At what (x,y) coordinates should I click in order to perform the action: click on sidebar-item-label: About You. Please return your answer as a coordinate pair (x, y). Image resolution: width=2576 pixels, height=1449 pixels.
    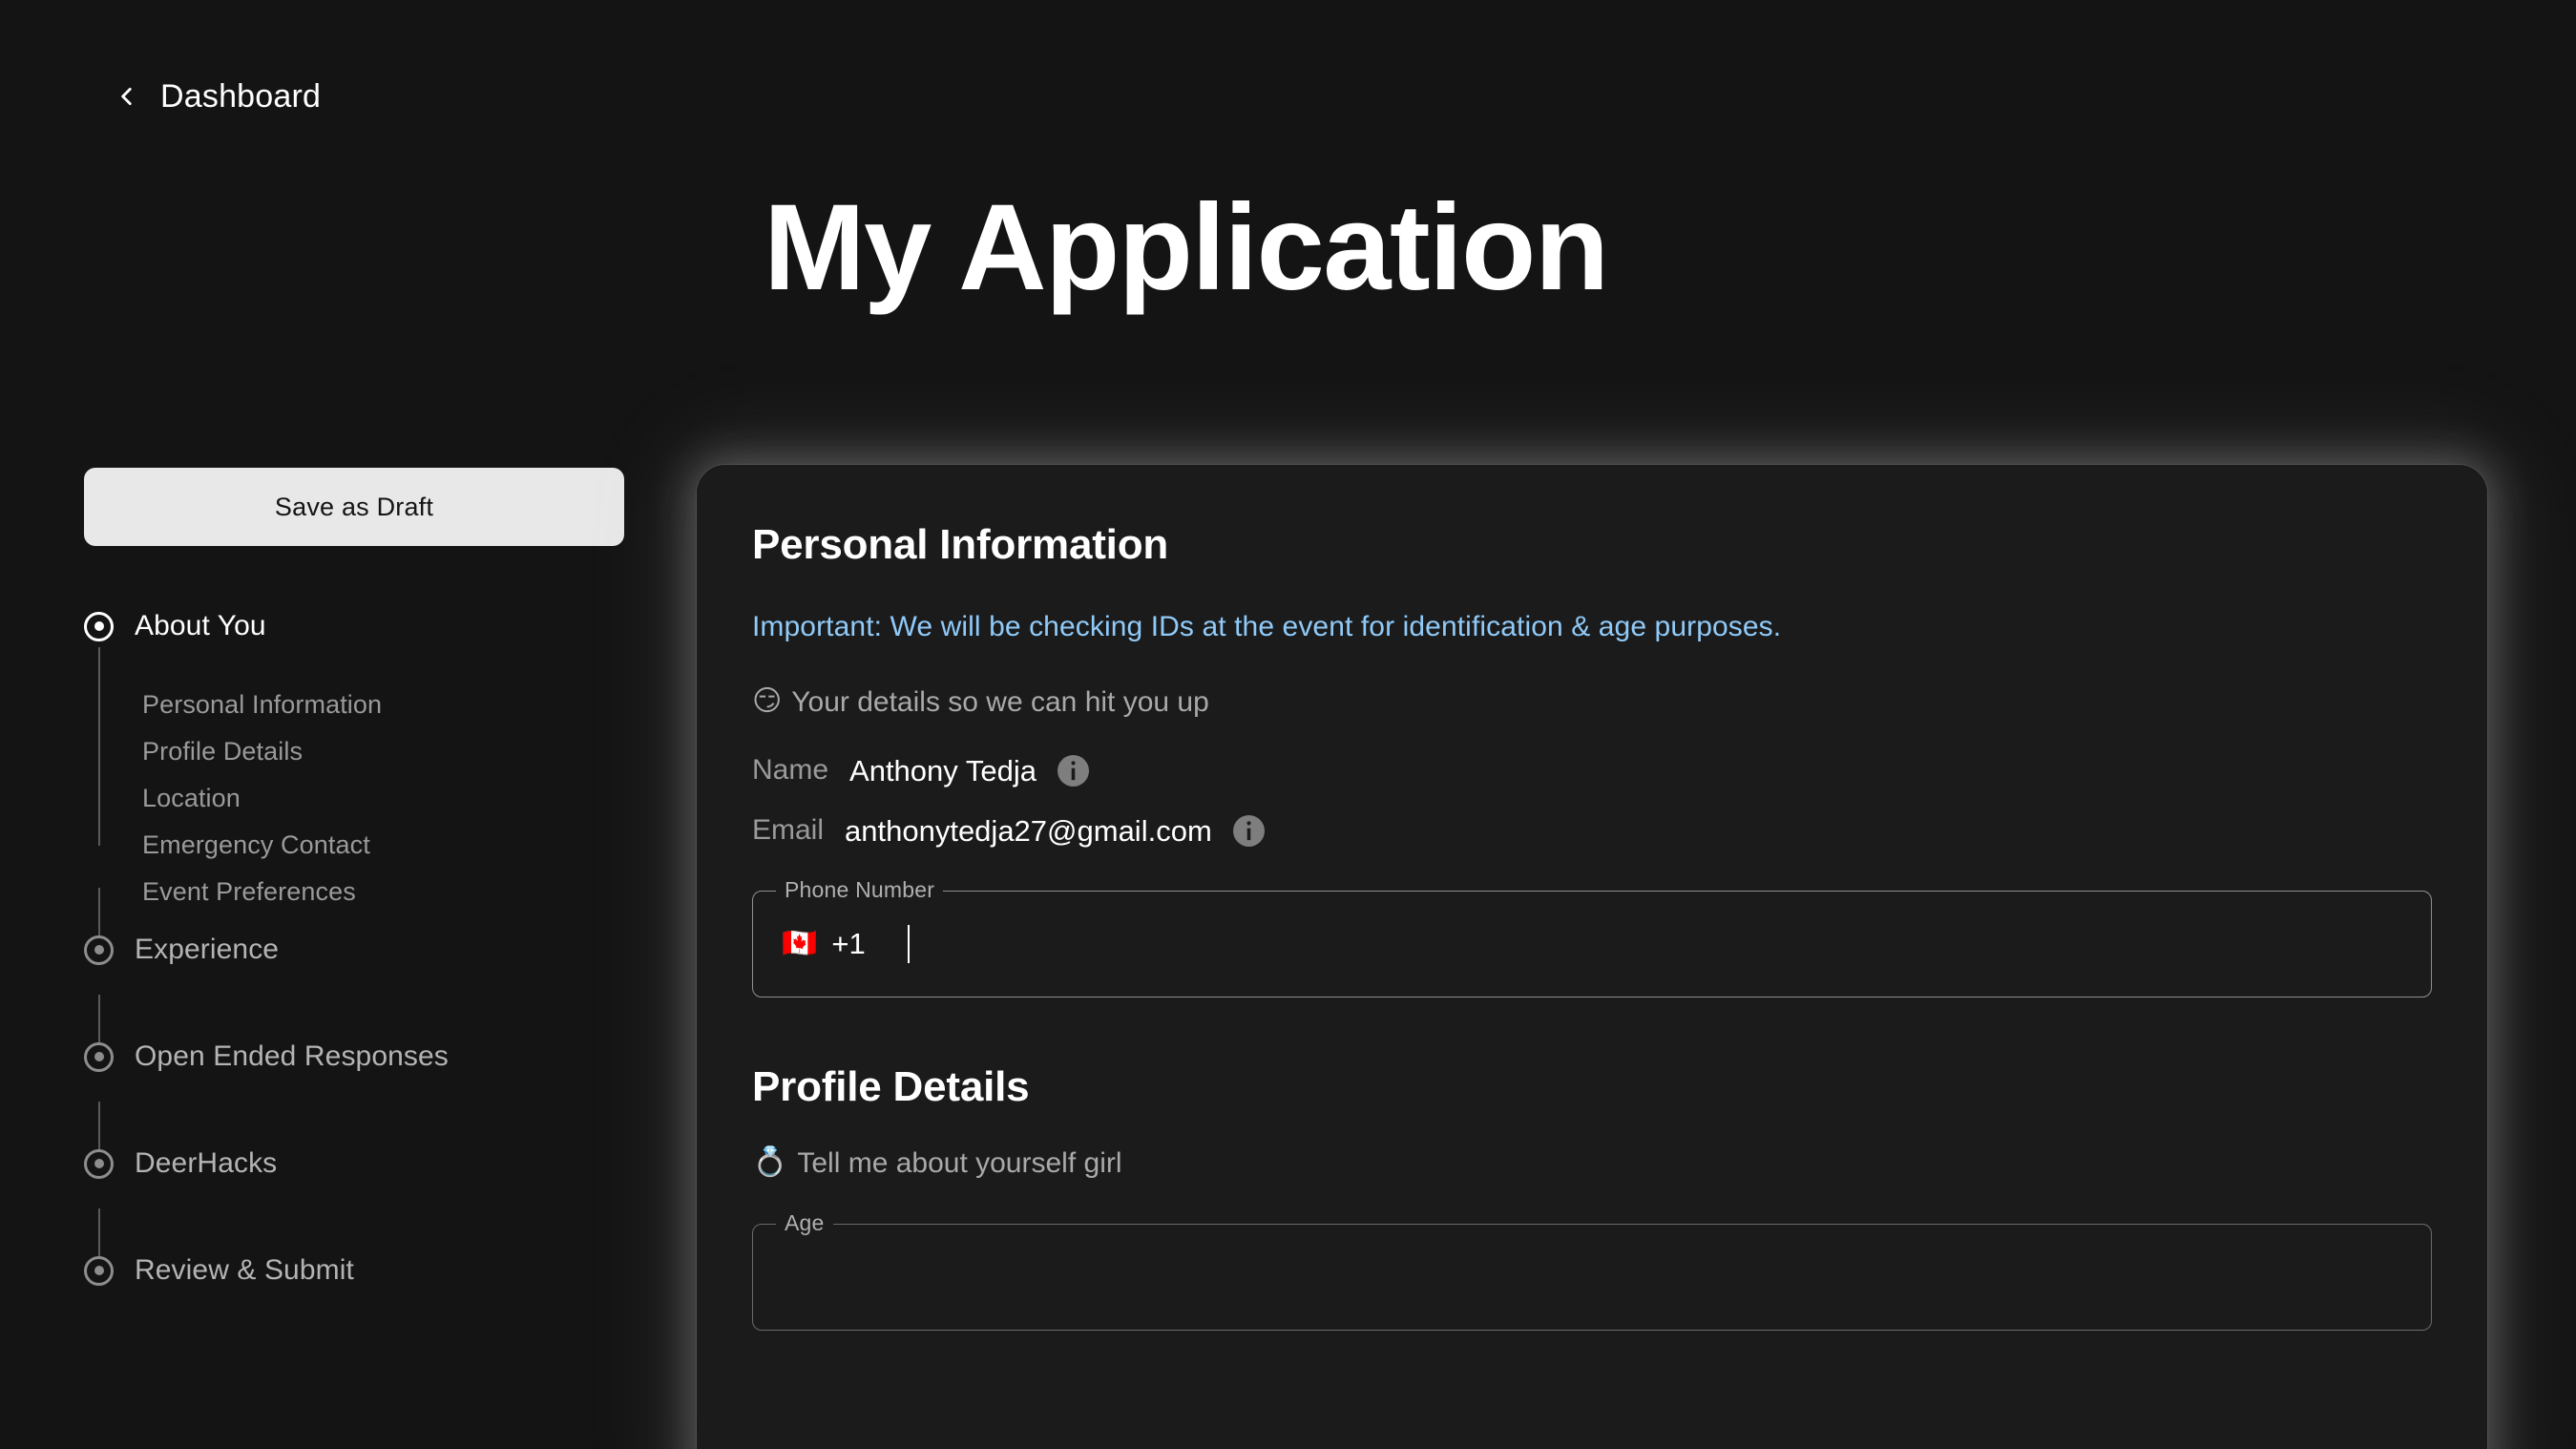
    Looking at the image, I should click on (200, 626).